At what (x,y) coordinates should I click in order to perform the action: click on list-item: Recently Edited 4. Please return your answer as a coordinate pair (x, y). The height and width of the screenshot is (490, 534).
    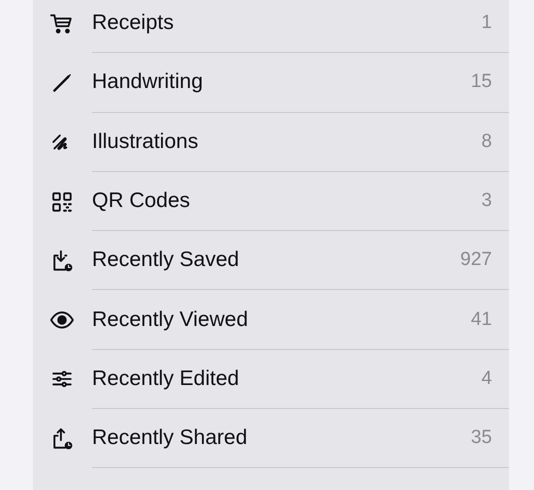
    Looking at the image, I should click on (271, 380).